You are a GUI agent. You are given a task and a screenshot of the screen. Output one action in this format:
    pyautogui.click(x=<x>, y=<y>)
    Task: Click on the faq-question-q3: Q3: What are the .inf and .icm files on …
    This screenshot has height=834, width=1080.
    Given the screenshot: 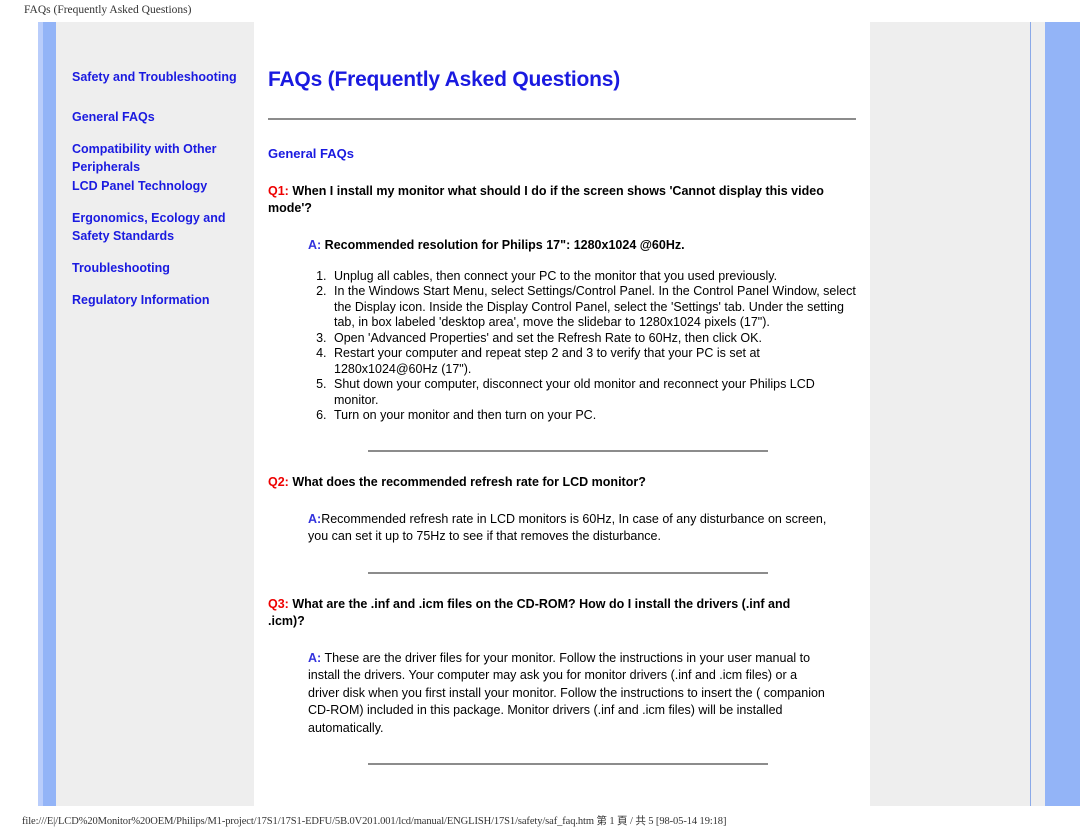 What is the action you would take?
    pyautogui.click(x=548, y=613)
    